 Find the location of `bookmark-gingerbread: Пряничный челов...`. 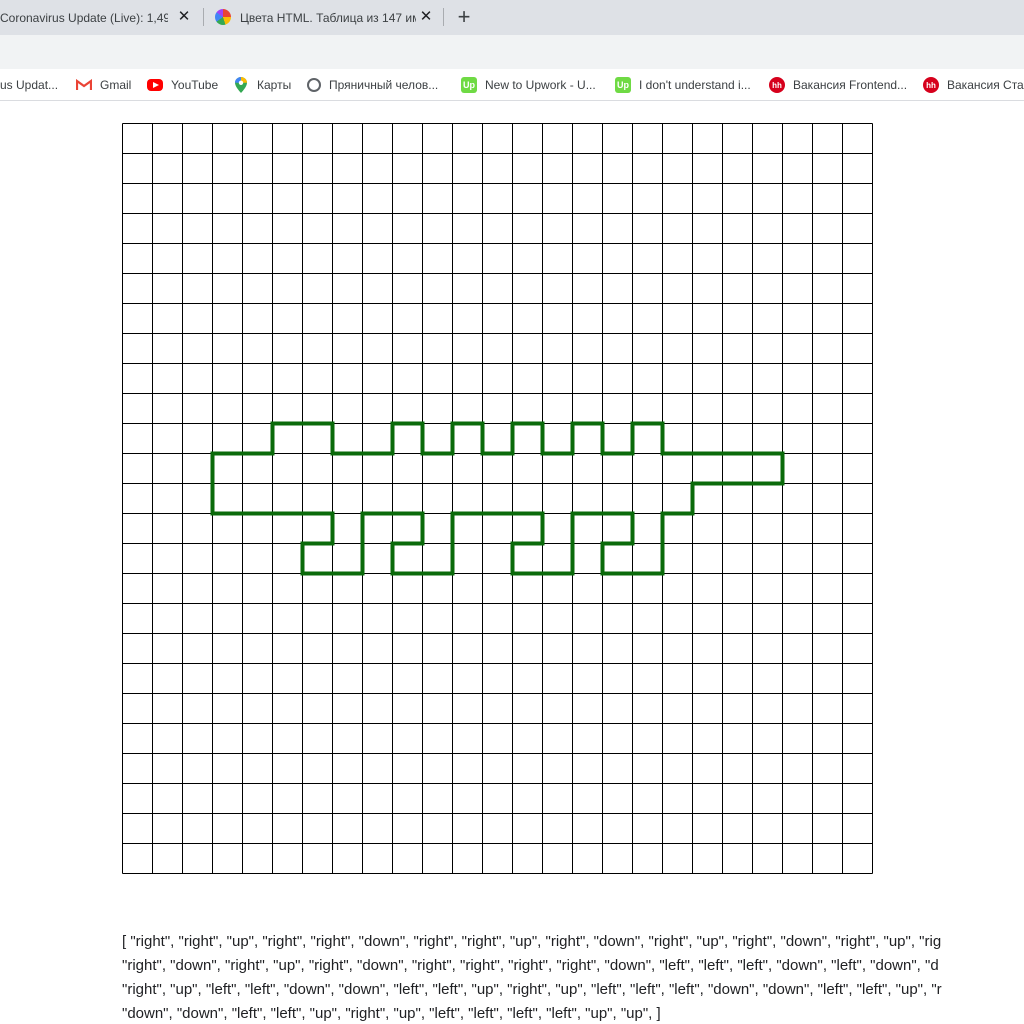

bookmark-gingerbread: Пряничный челов... is located at coordinates (372, 85).